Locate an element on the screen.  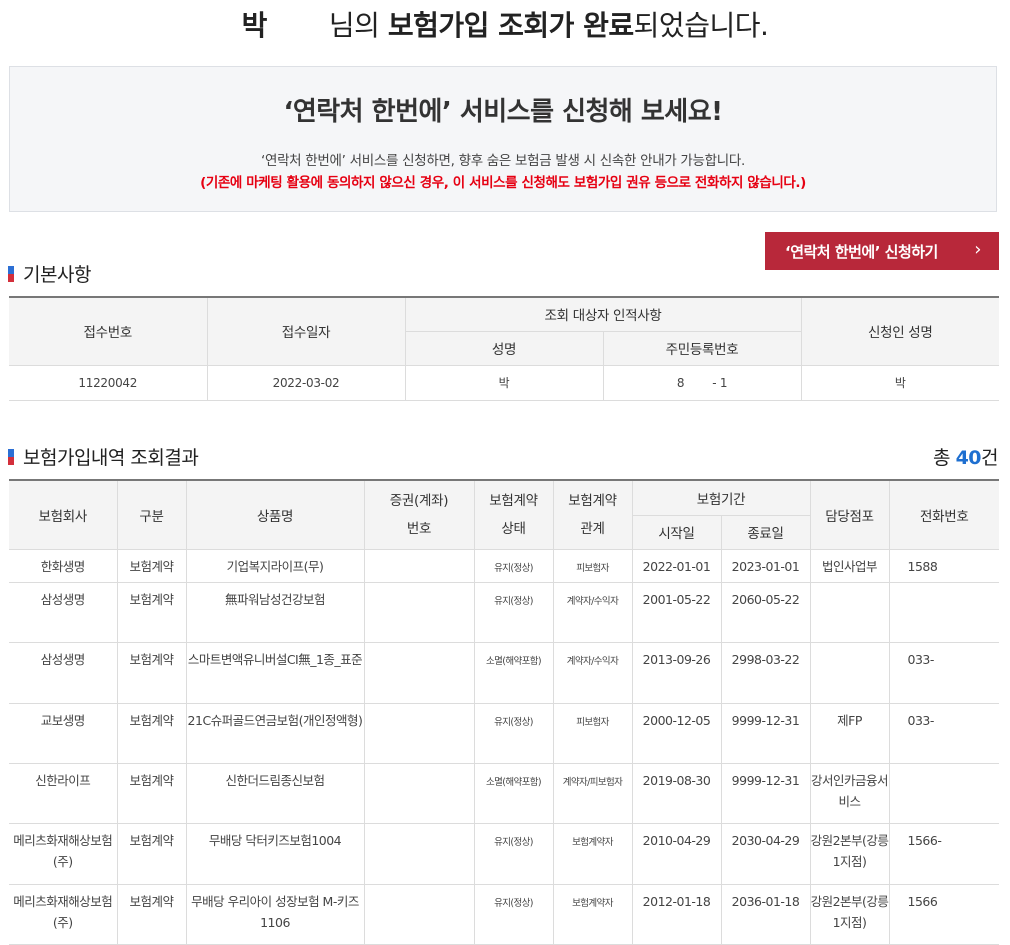
header-status-line2: 상태 is located at coordinates (513, 528).